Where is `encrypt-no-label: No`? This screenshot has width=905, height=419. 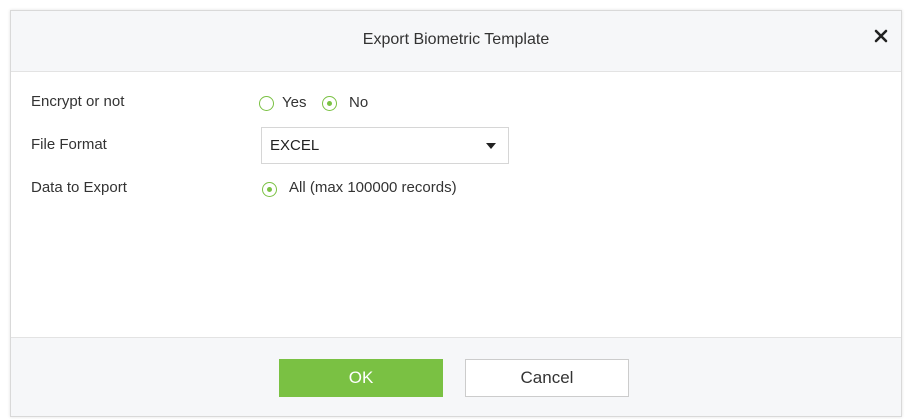 encrypt-no-label: No is located at coordinates (359, 102).